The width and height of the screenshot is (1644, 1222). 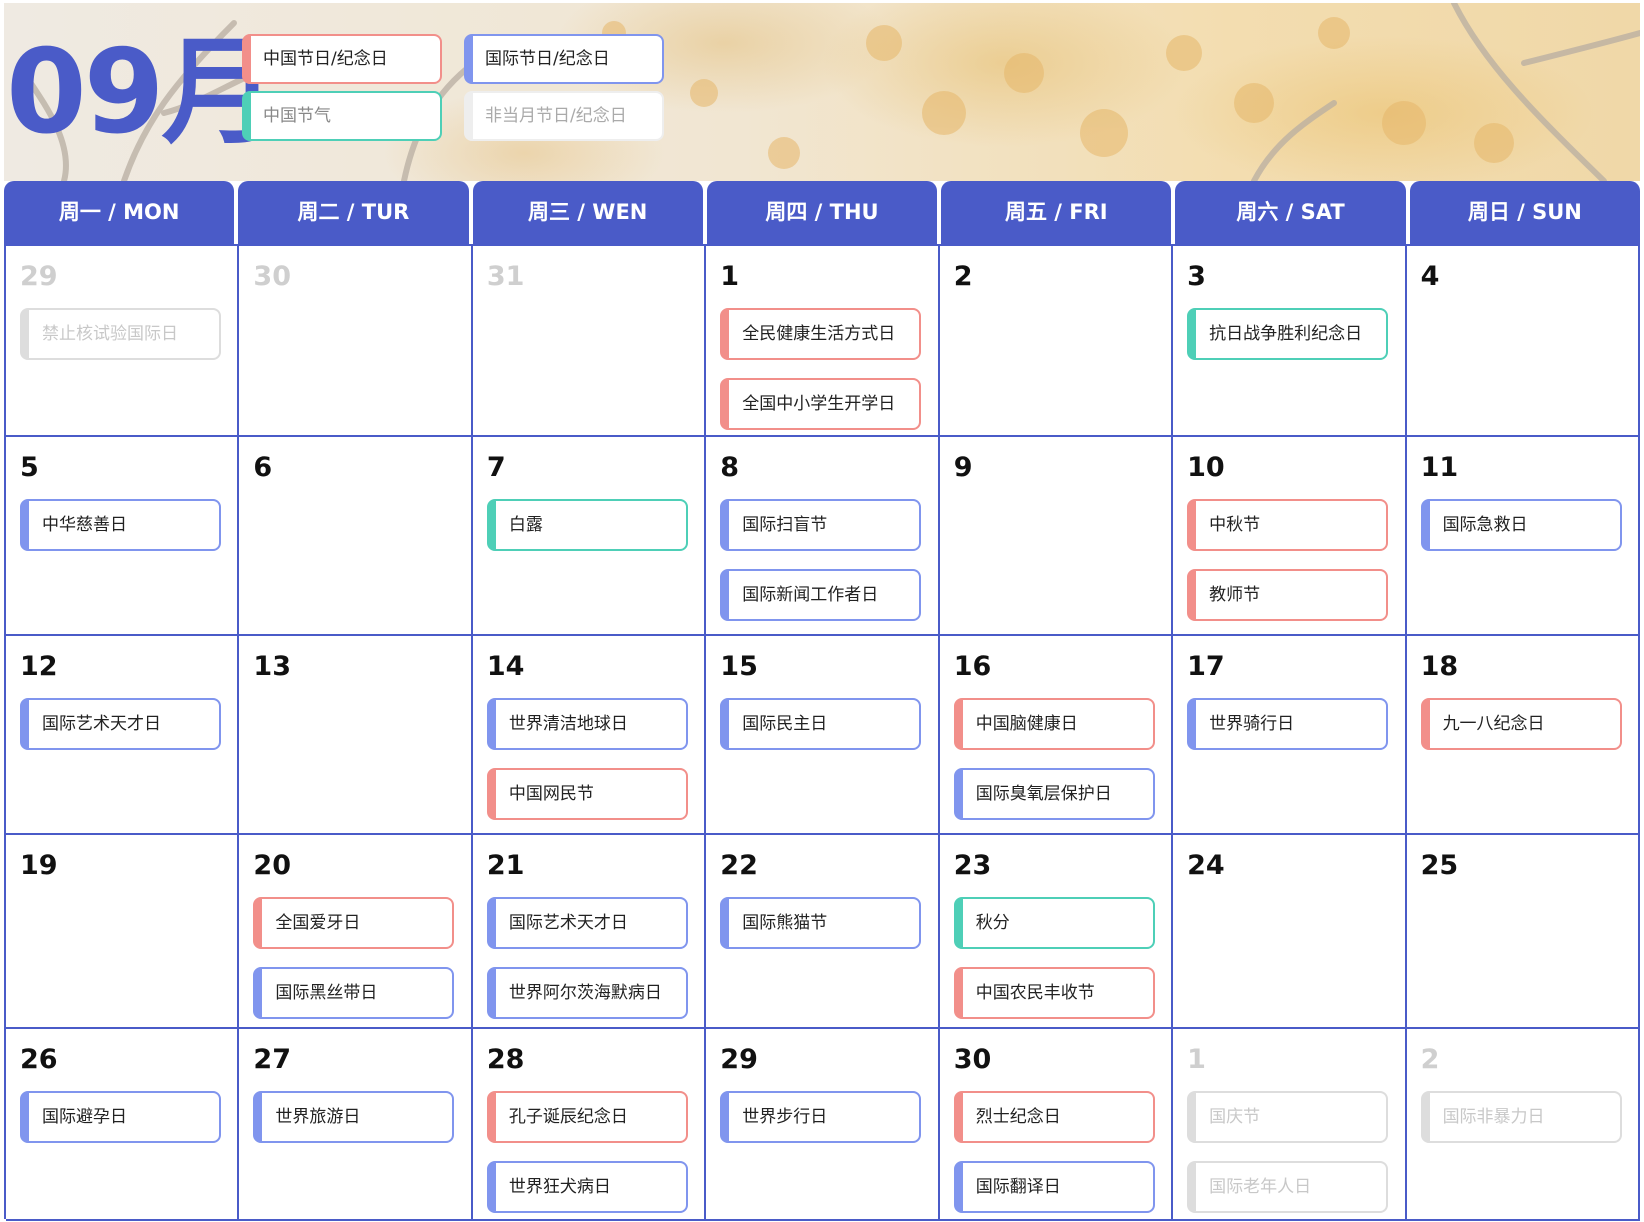 I want to click on event-tag: 世界骑行日, so click(x=1288, y=724).